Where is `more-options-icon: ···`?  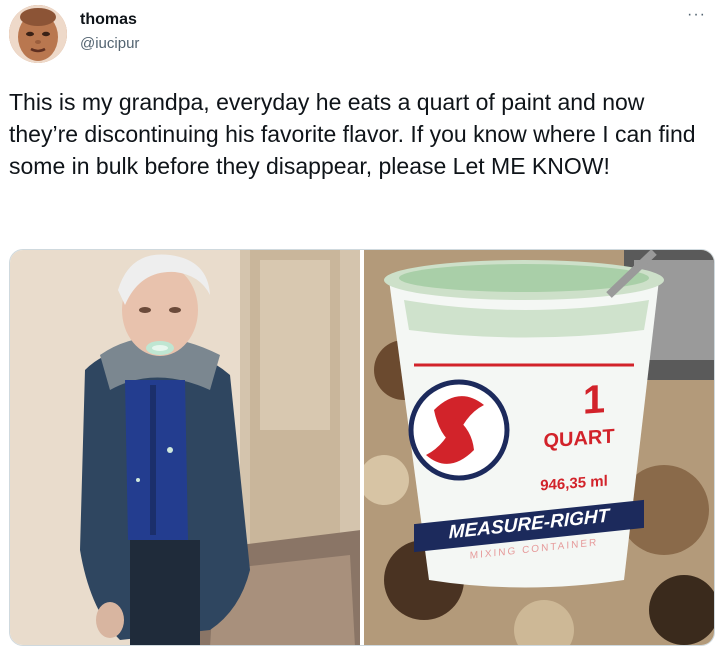 more-options-icon: ··· is located at coordinates (696, 15).